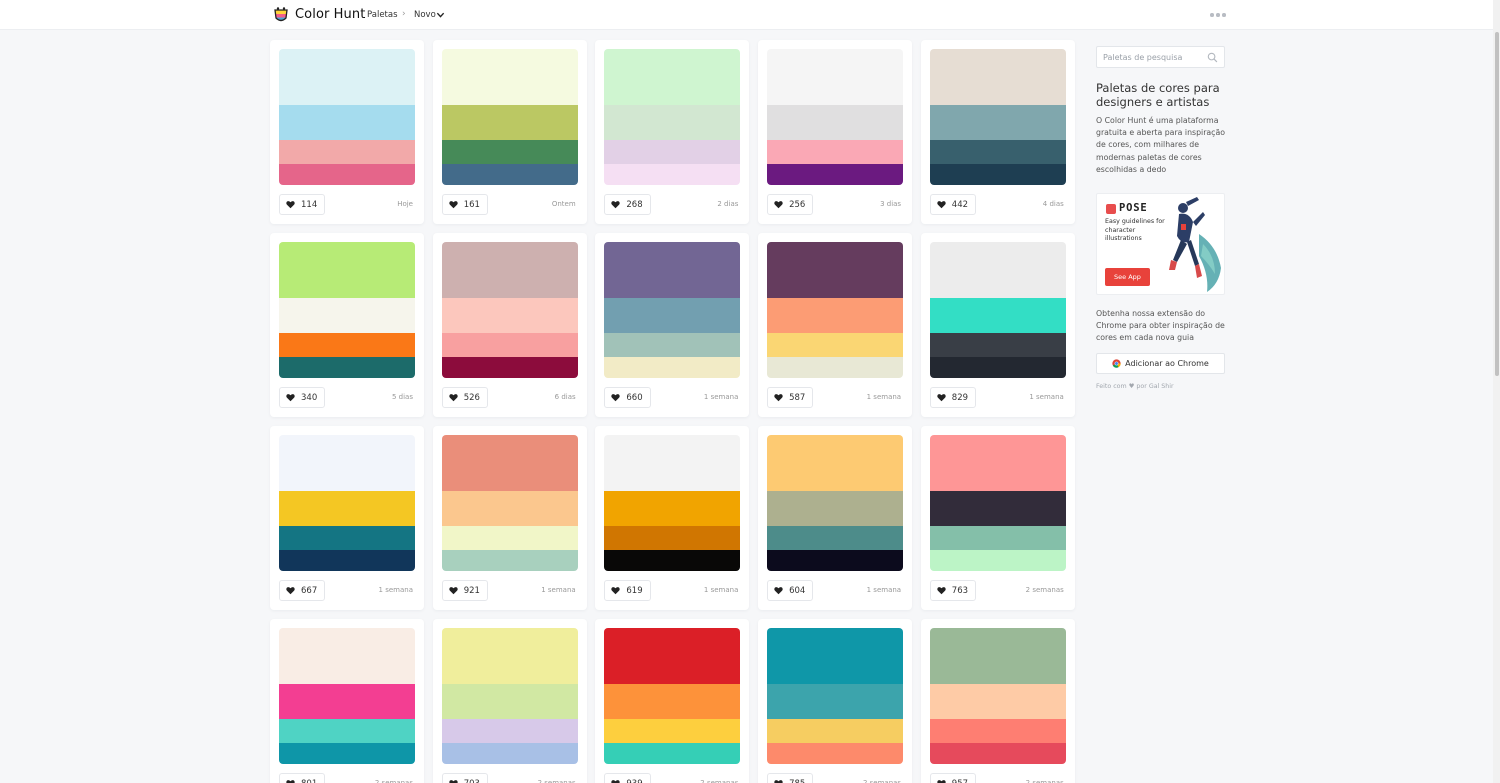  What do you see at coordinates (302, 590) in the screenshot?
I see `like-button: 667` at bounding box center [302, 590].